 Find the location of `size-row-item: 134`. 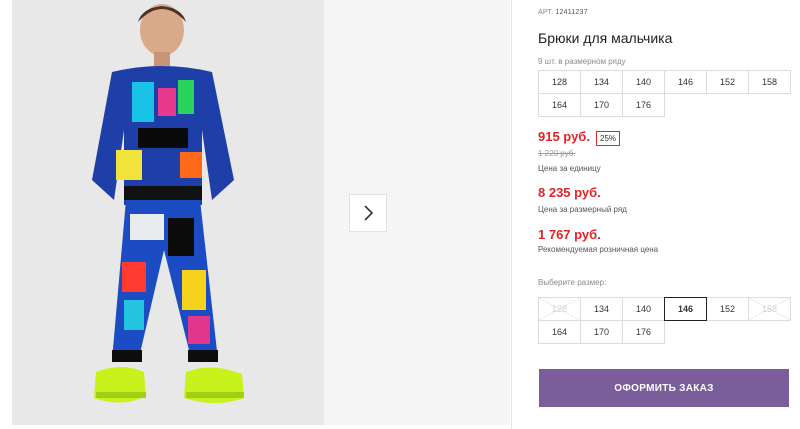

size-row-item: 134 is located at coordinates (601, 82).